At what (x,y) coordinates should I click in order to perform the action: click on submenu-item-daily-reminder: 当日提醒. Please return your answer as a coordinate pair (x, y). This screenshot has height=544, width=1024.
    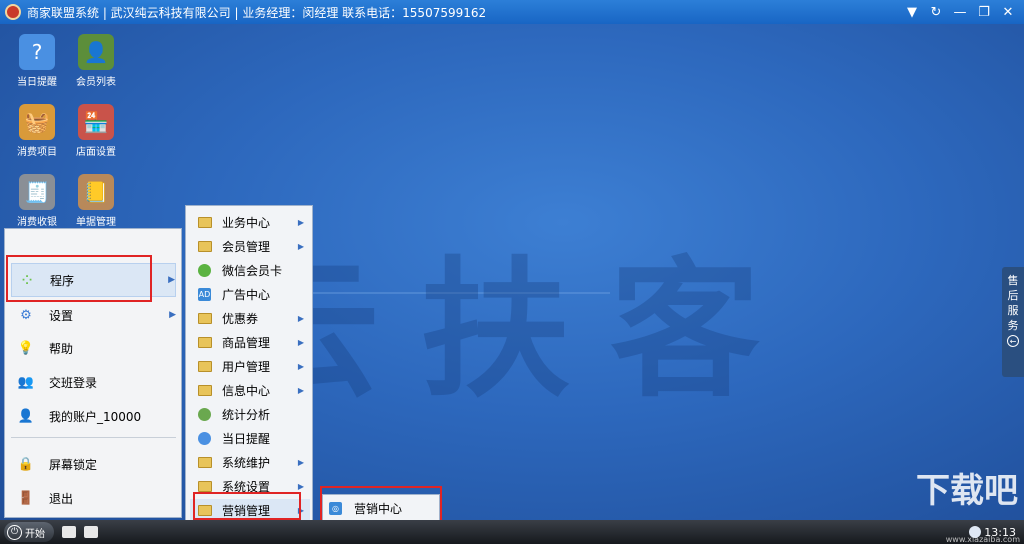
    Looking at the image, I should click on (250, 438).